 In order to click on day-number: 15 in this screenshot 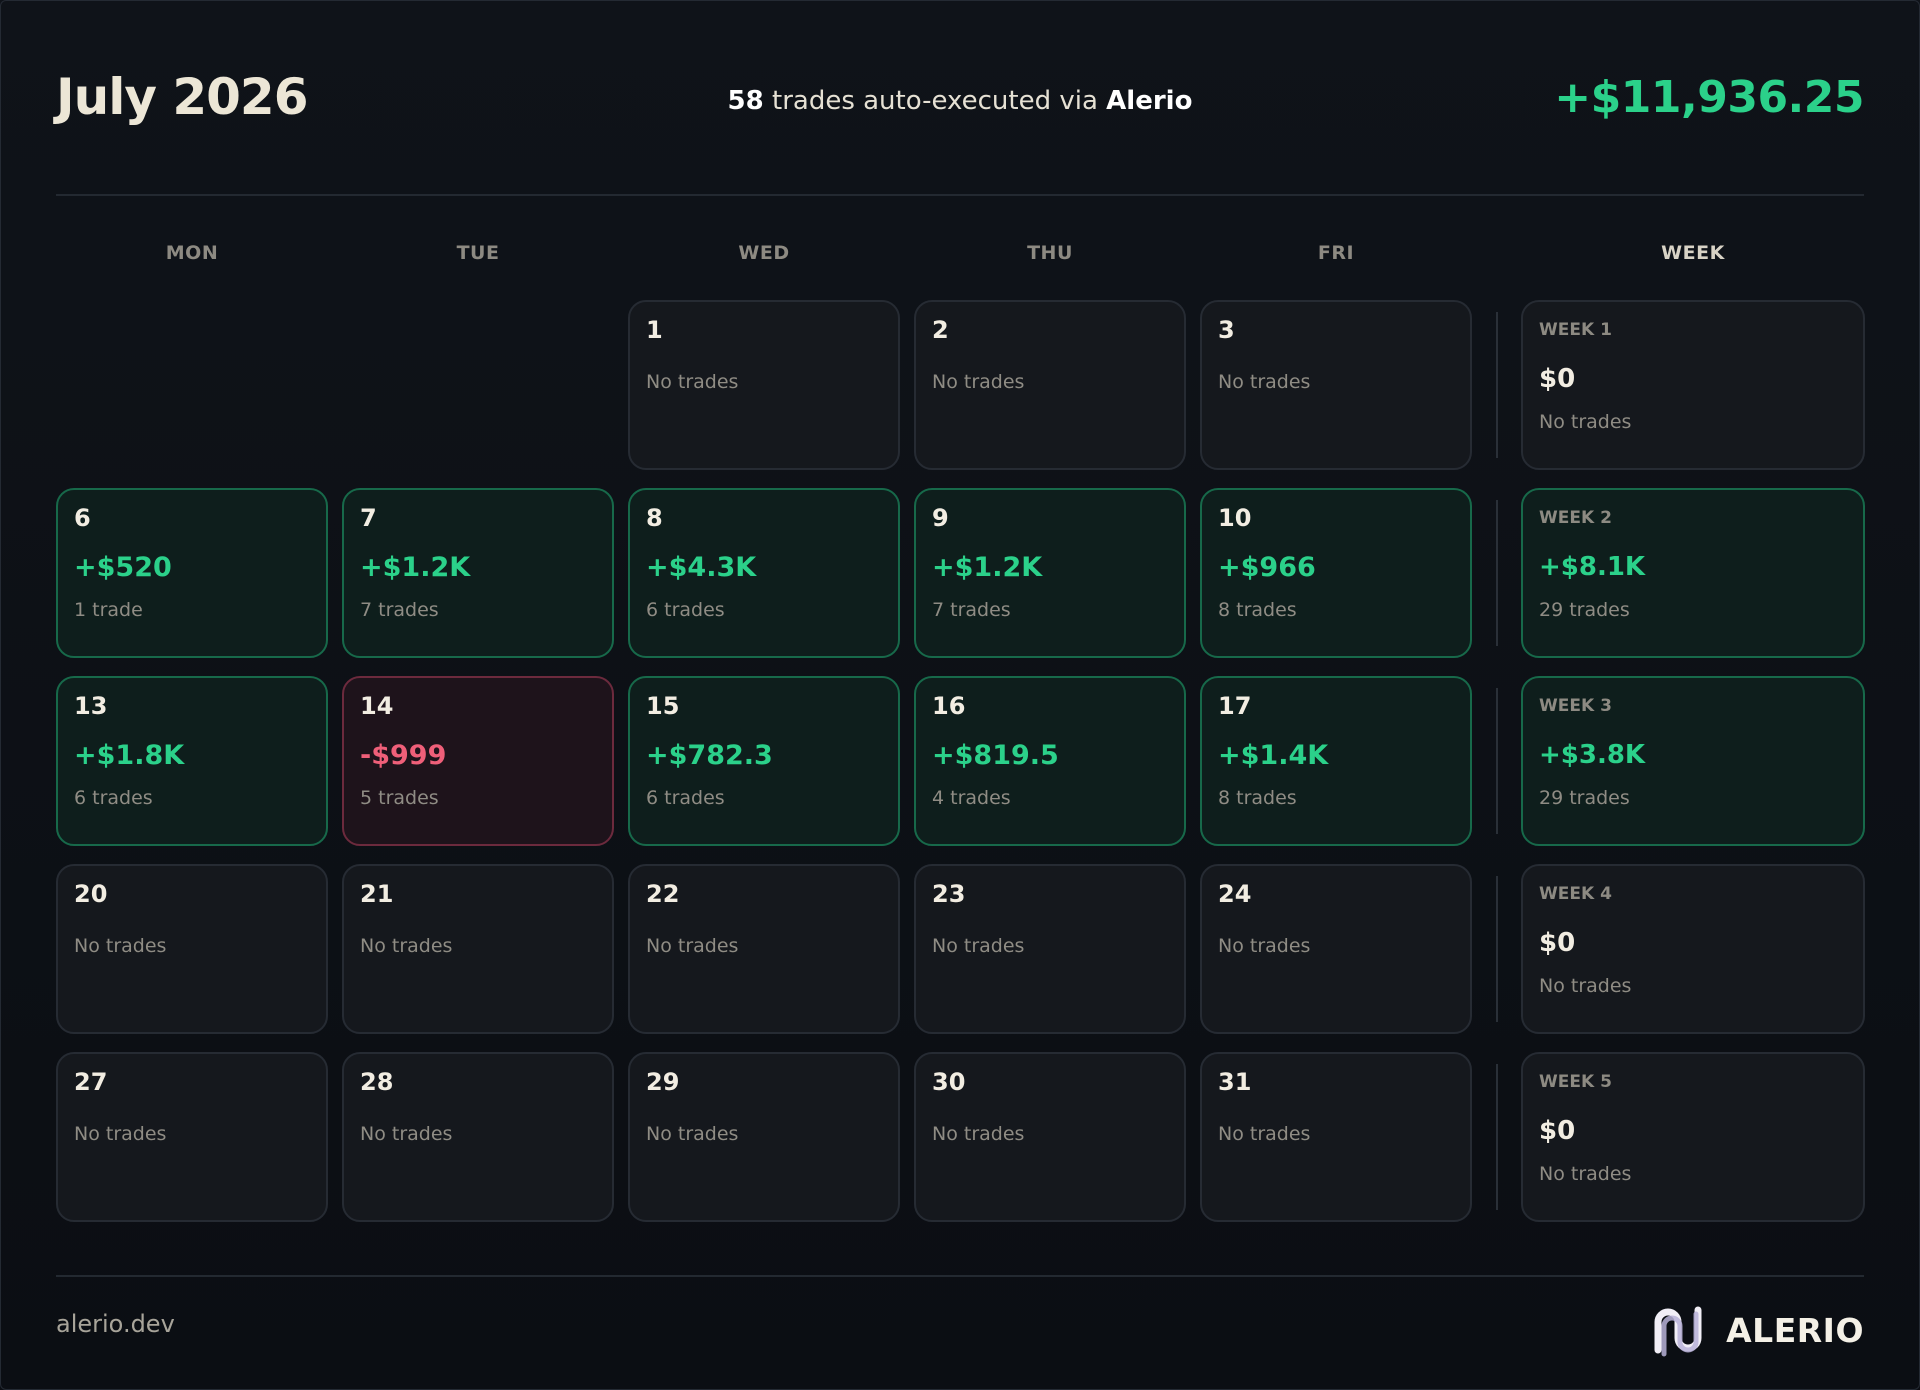, I will do `click(663, 706)`.